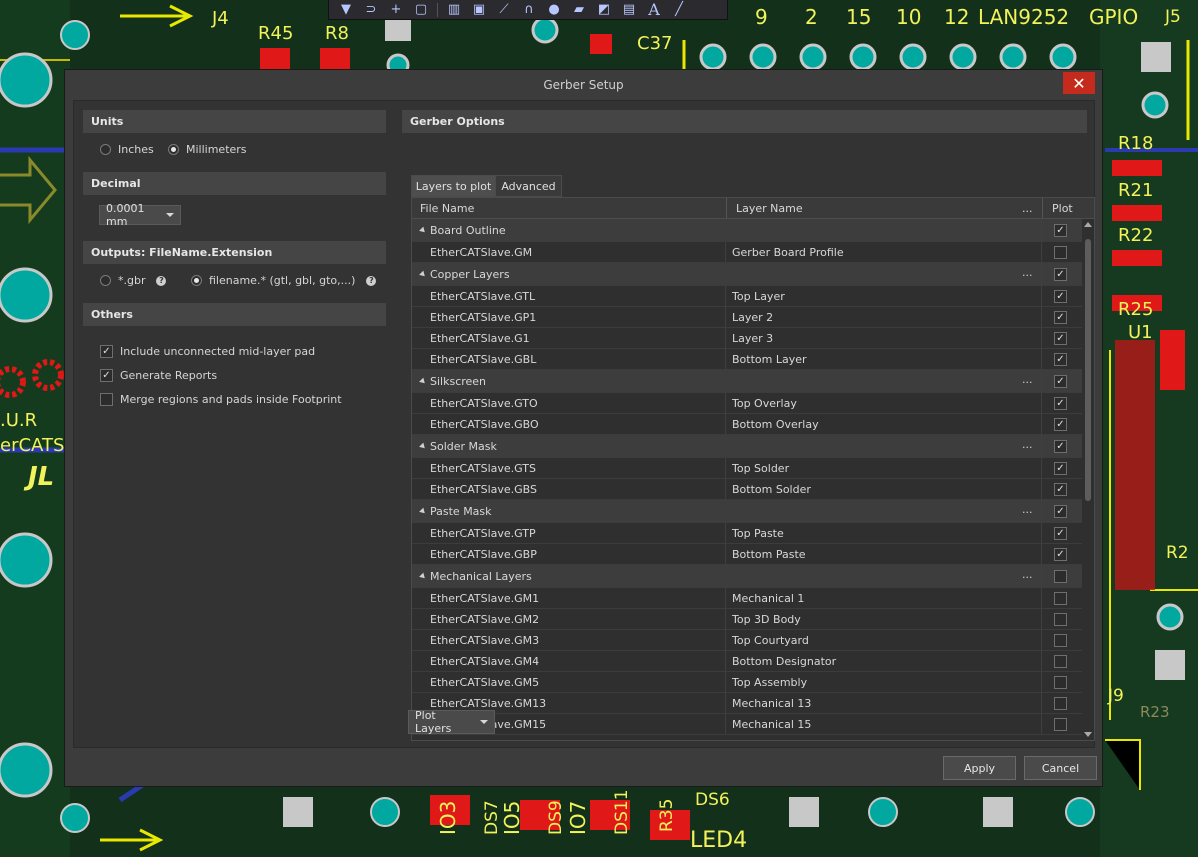 This screenshot has height=857, width=1198. Describe the element at coordinates (140, 215) in the screenshot. I see `decimal-dropdown: 0.0001 mm` at that location.